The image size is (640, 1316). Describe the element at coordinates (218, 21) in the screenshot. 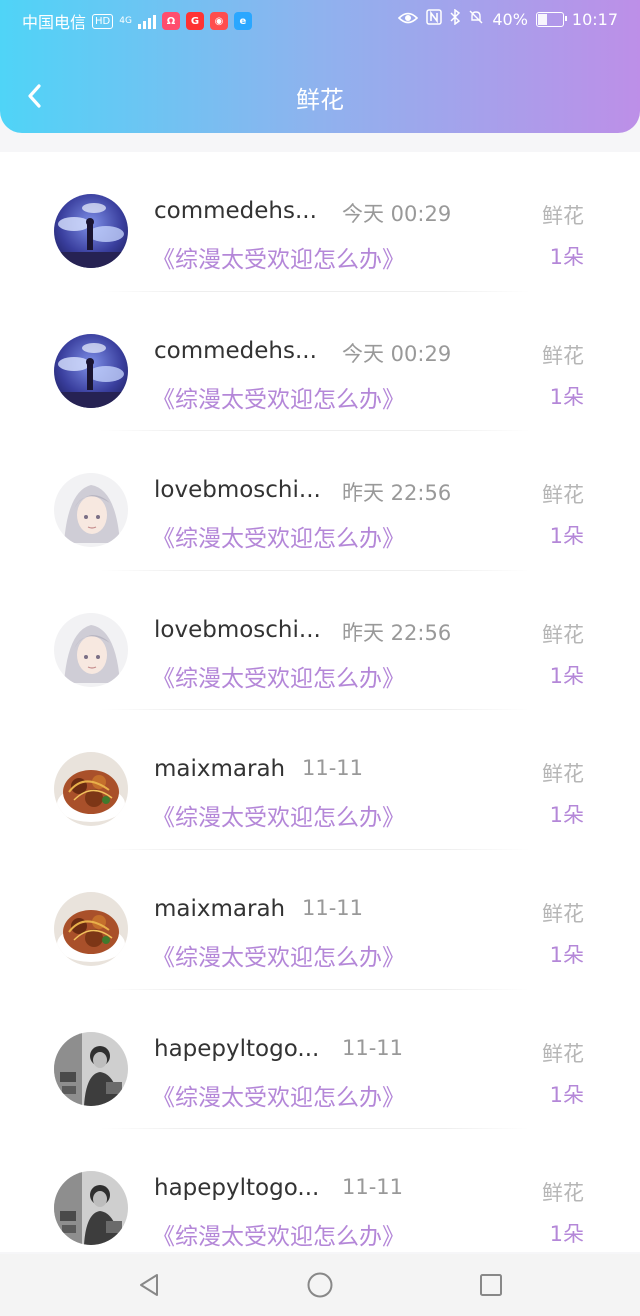

I see `notification-app-icon: ◉` at that location.